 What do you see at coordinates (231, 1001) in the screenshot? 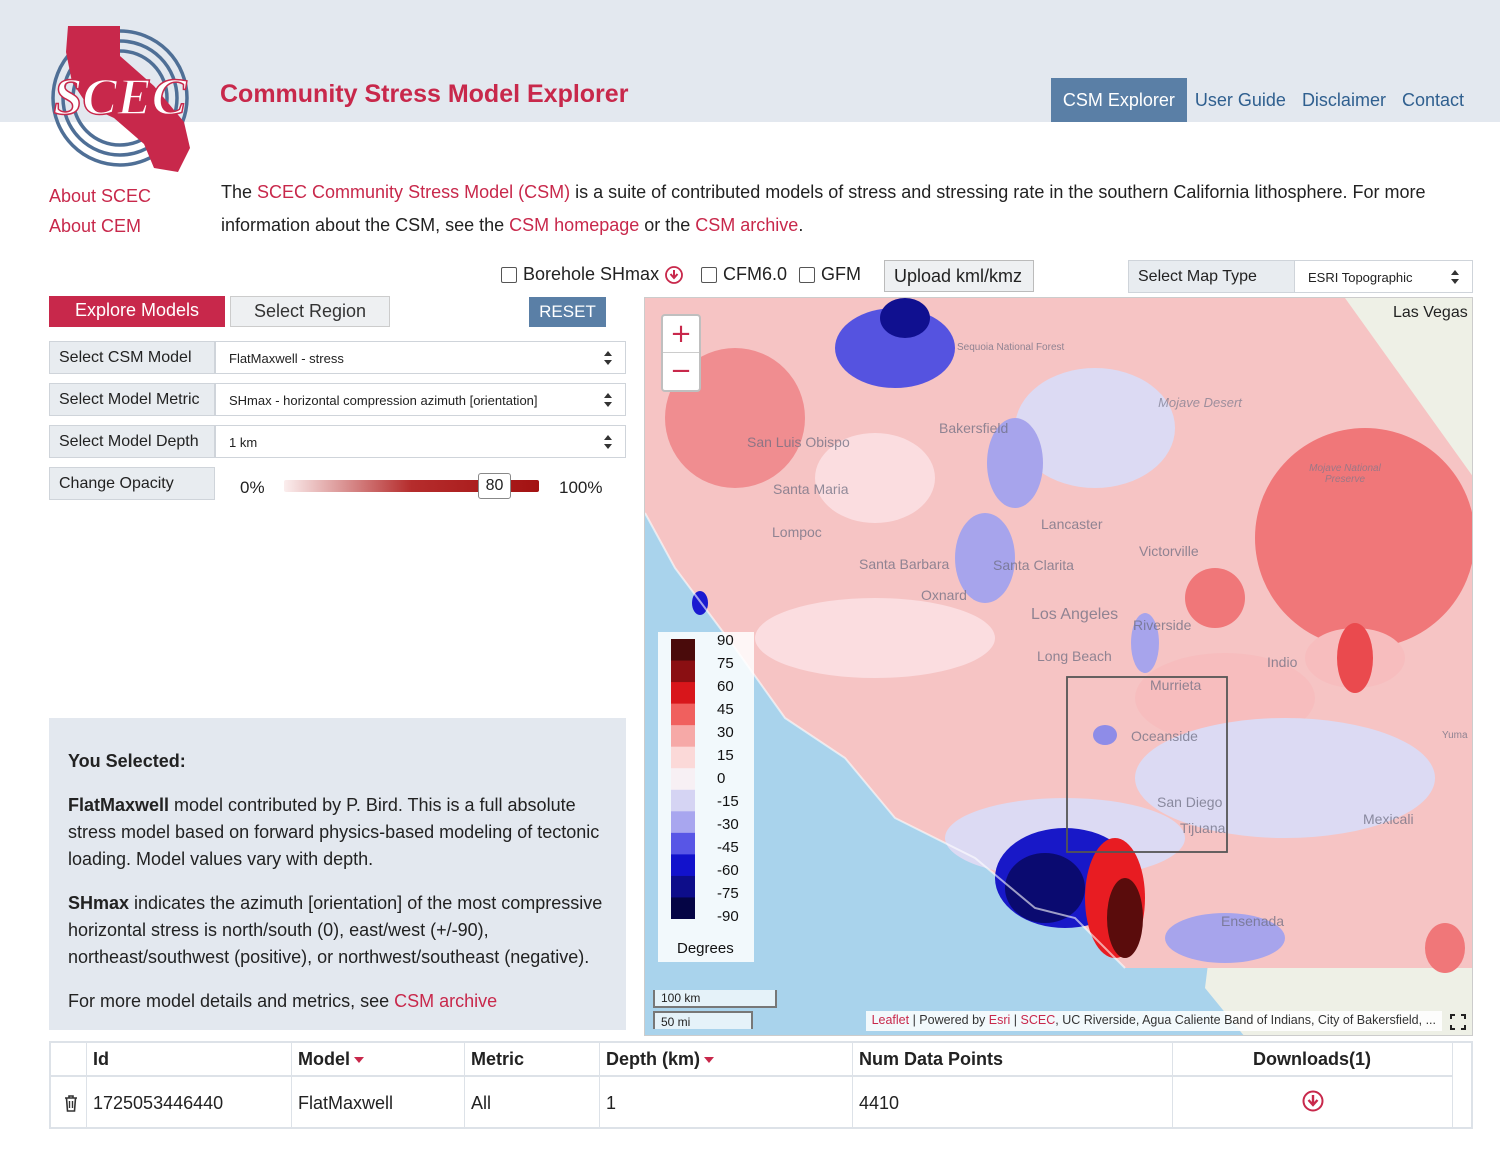
I see `more-text: For more model details and metrics, see` at bounding box center [231, 1001].